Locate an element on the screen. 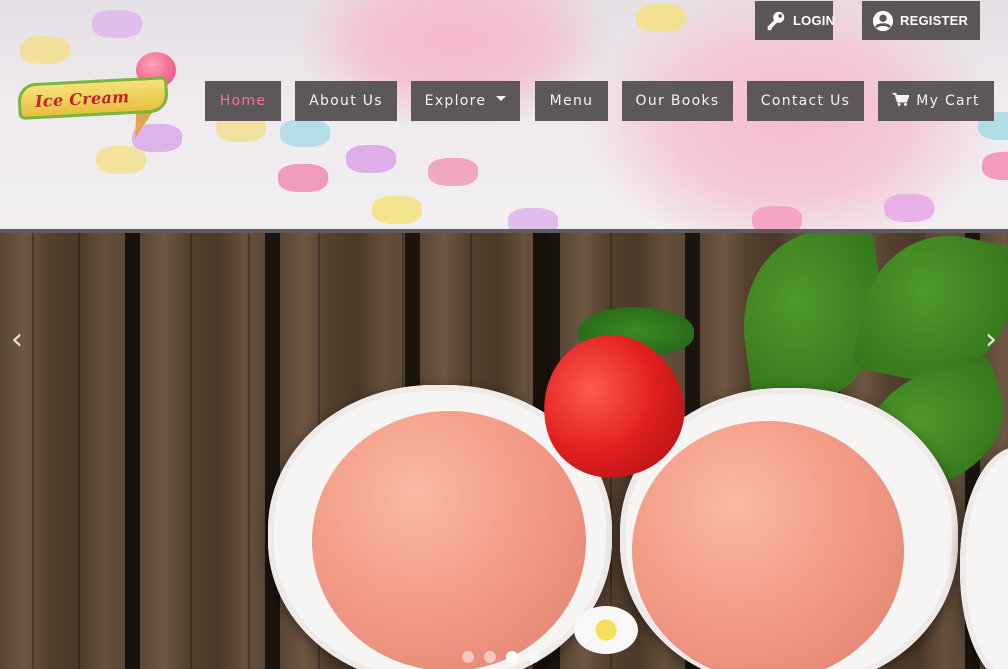 The image size is (1008, 669). nav-menu: Menu is located at coordinates (571, 101).